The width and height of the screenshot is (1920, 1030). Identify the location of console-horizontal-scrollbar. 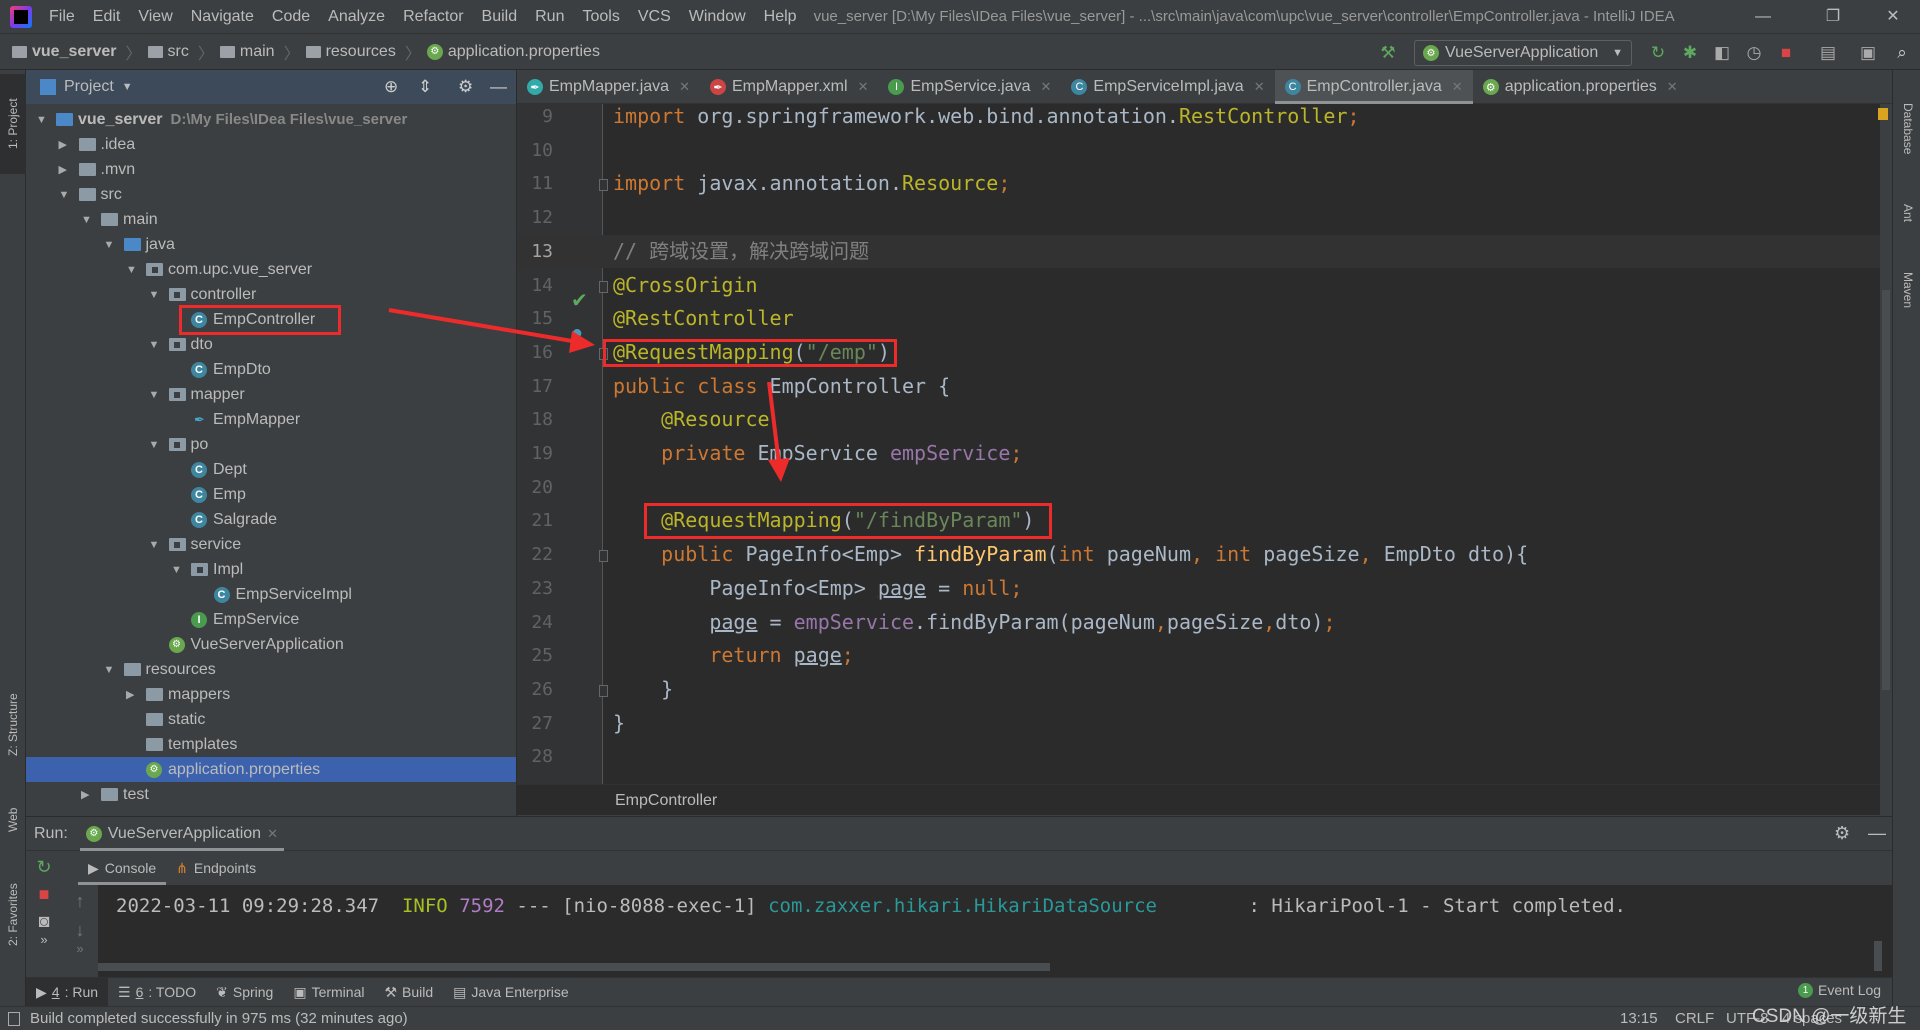
(574, 967).